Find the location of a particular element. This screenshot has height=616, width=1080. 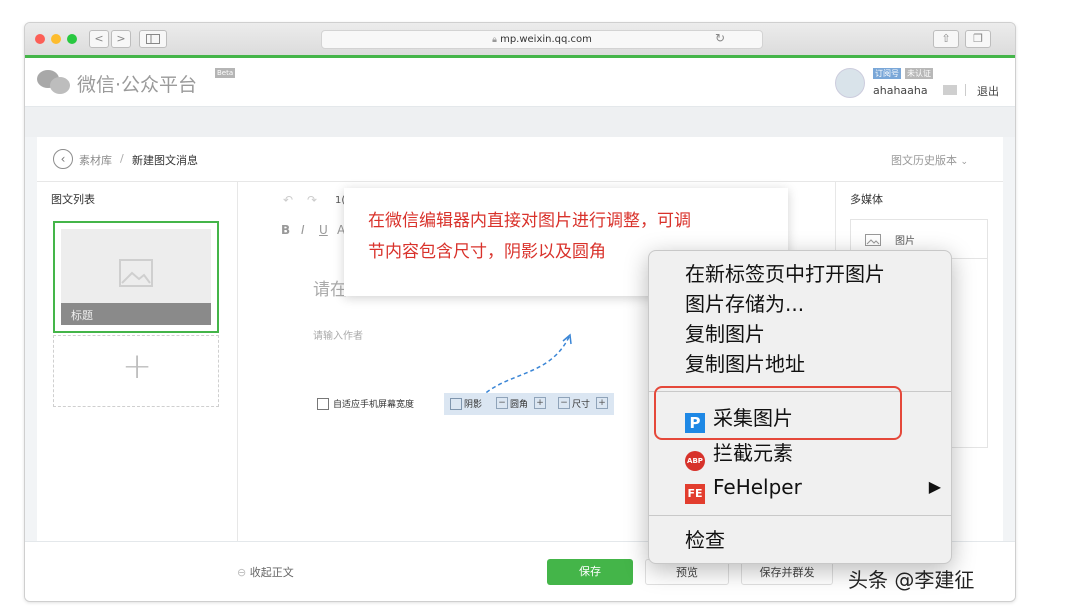

site-header: 微信·公众平台 Beta 订阅号 未认证 ahahaaha 退出 is located at coordinates (520, 82).